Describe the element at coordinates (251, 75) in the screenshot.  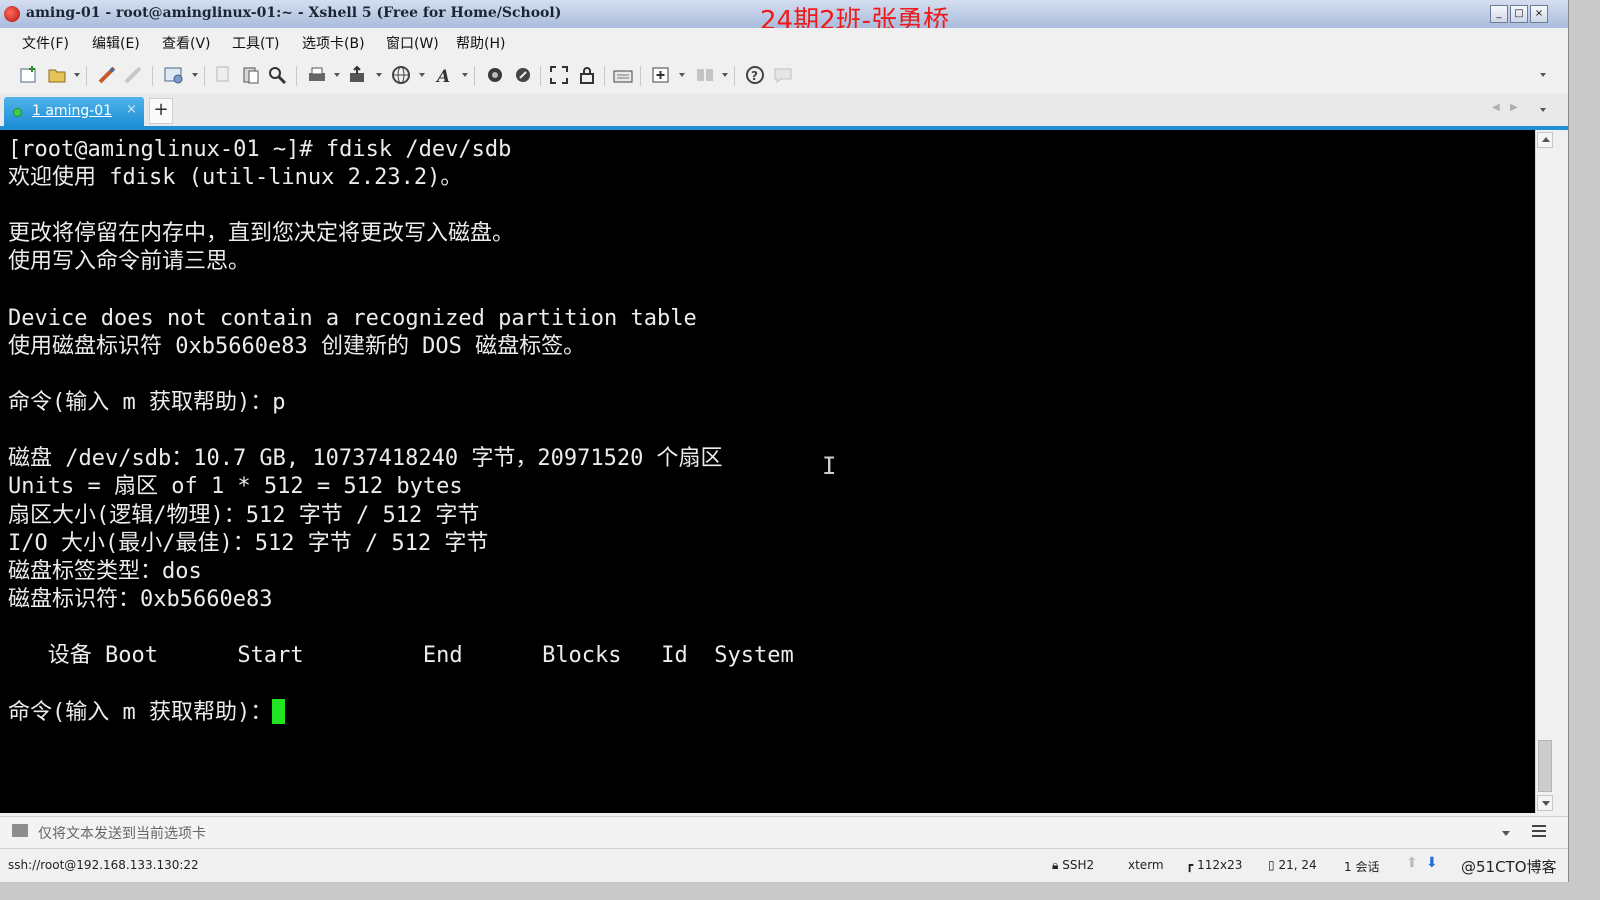
I see `paste-icon` at that location.